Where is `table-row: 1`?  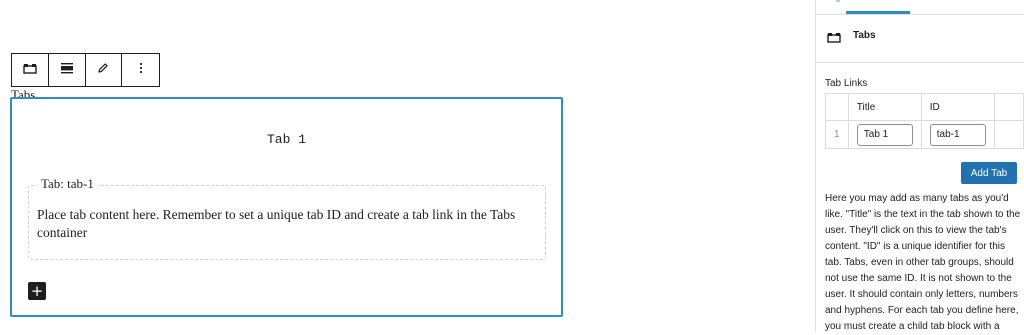
table-row: 1 is located at coordinates (924, 134).